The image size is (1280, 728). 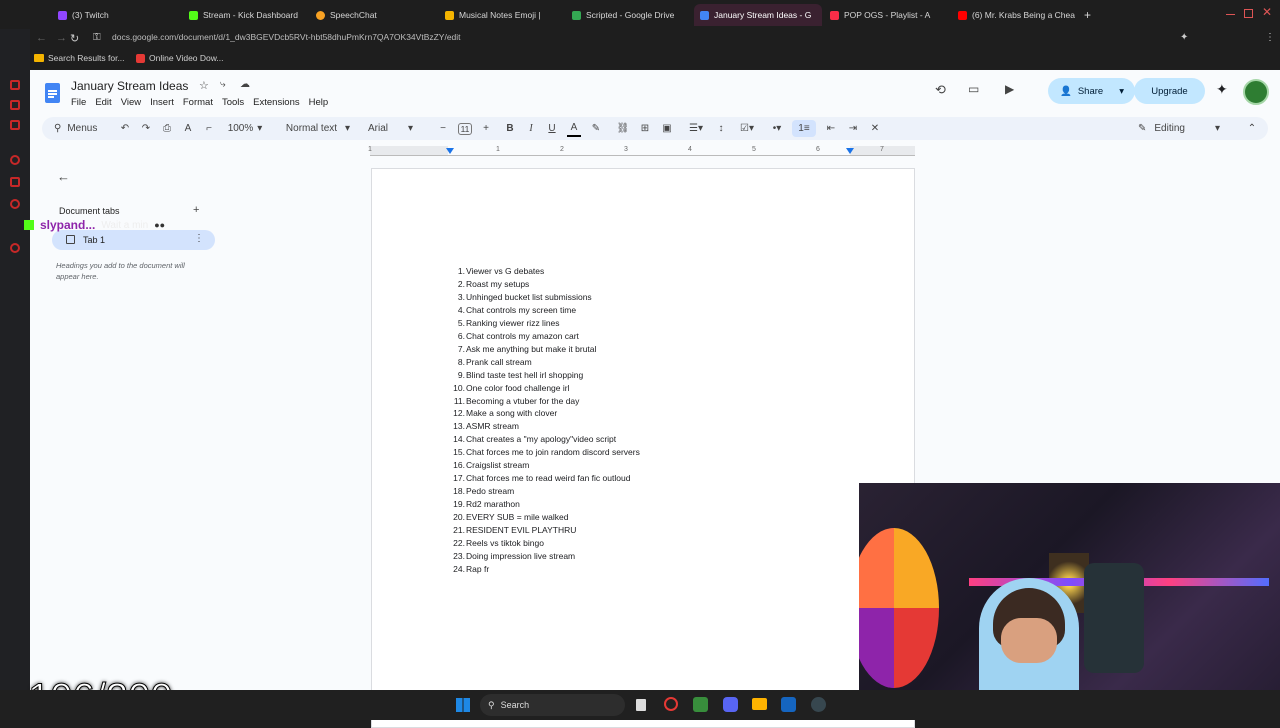 What do you see at coordinates (233, 102) in the screenshot?
I see `menu-tools: Tools` at bounding box center [233, 102].